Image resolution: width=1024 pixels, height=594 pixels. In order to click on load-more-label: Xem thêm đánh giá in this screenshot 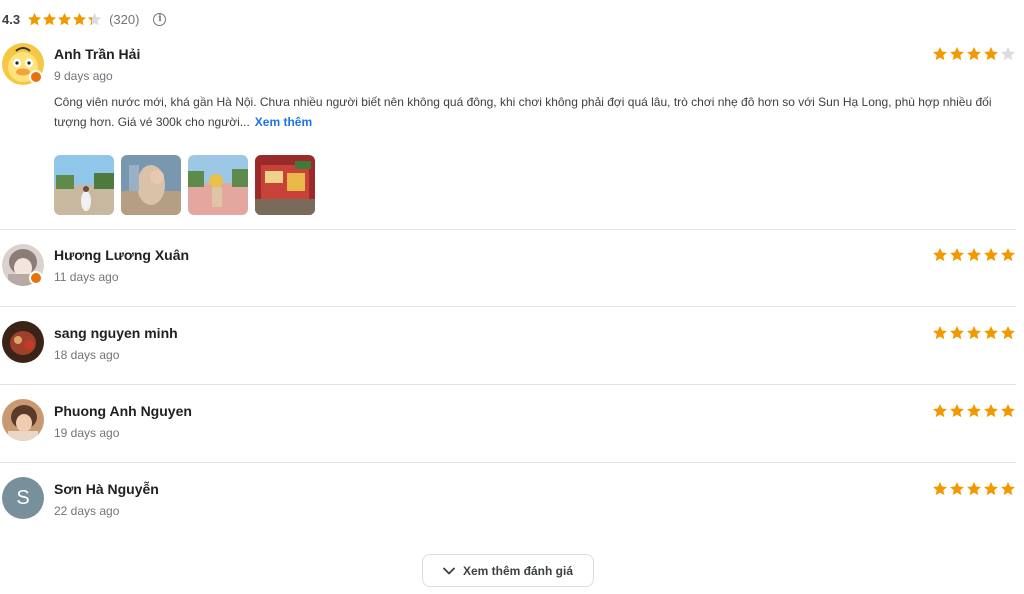, I will do `click(518, 570)`.